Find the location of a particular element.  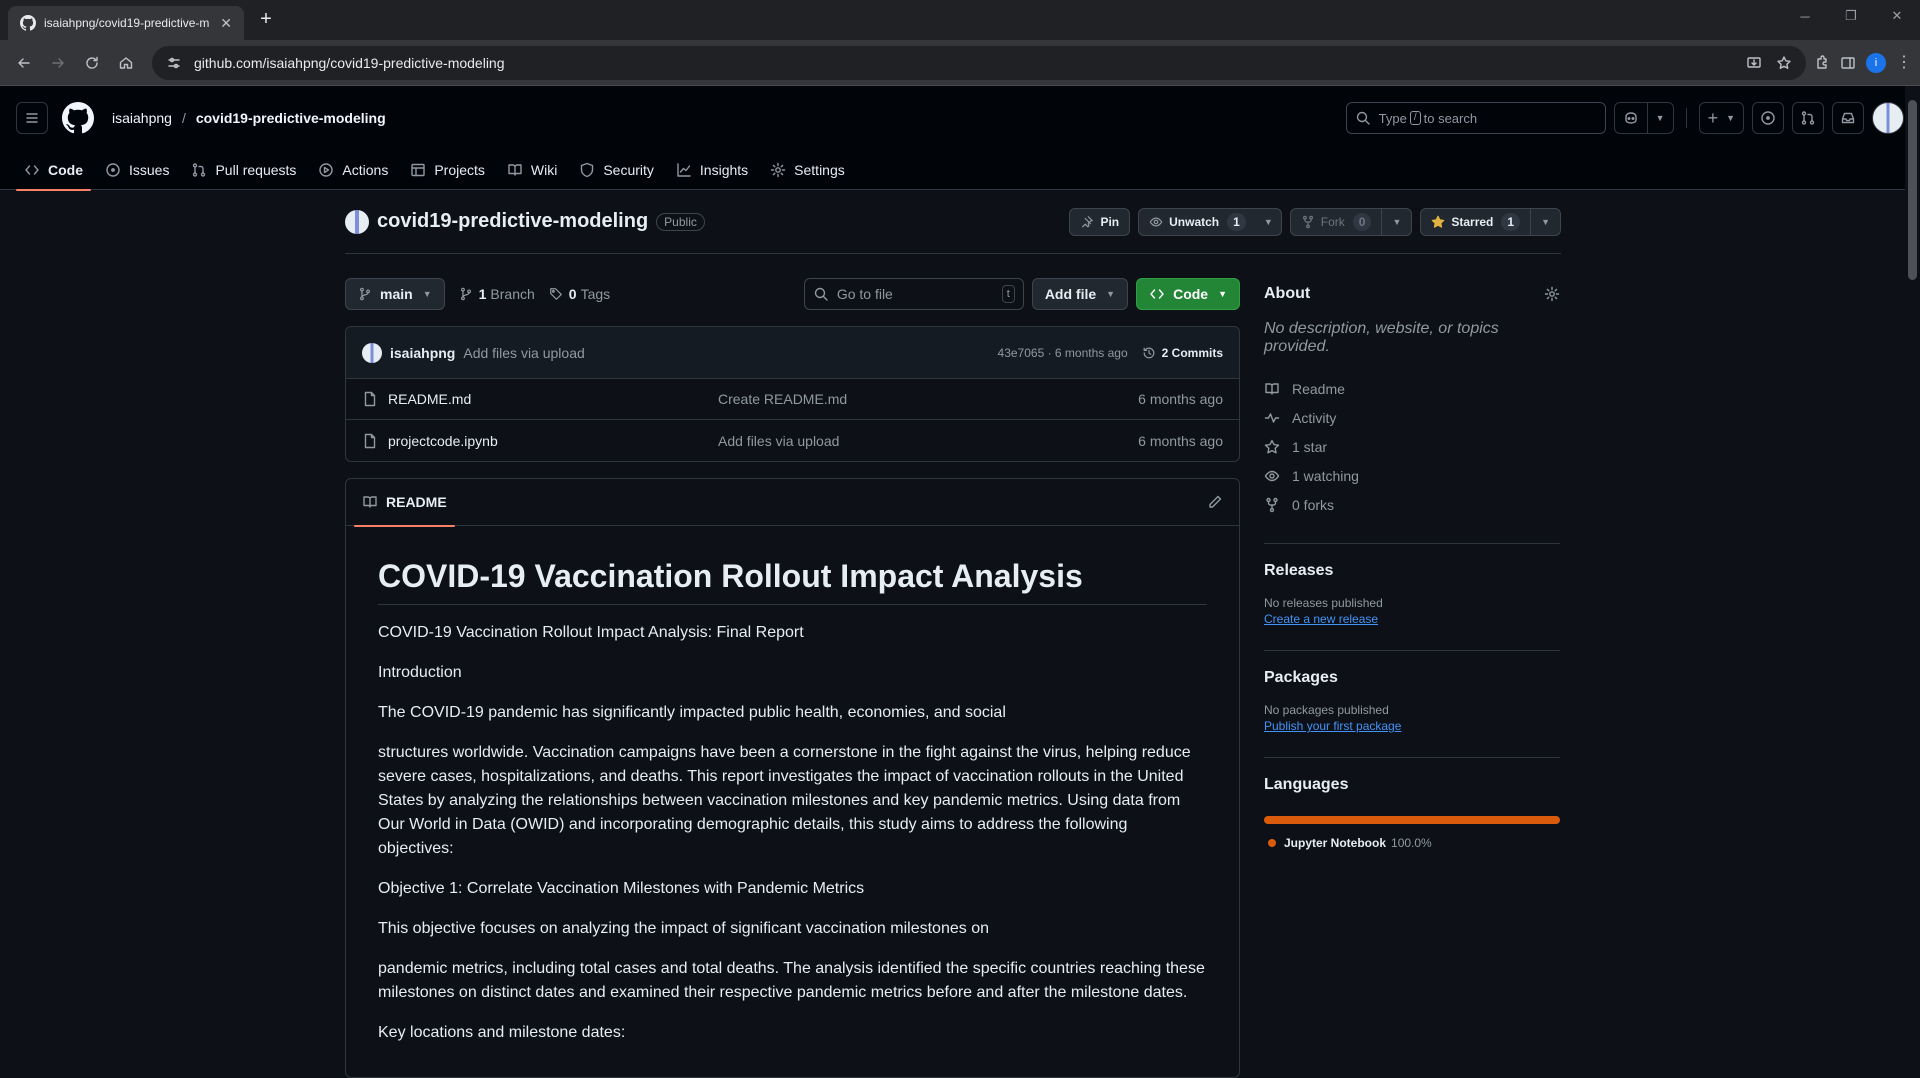

tab-wiki: Wiki is located at coordinates (532, 170).